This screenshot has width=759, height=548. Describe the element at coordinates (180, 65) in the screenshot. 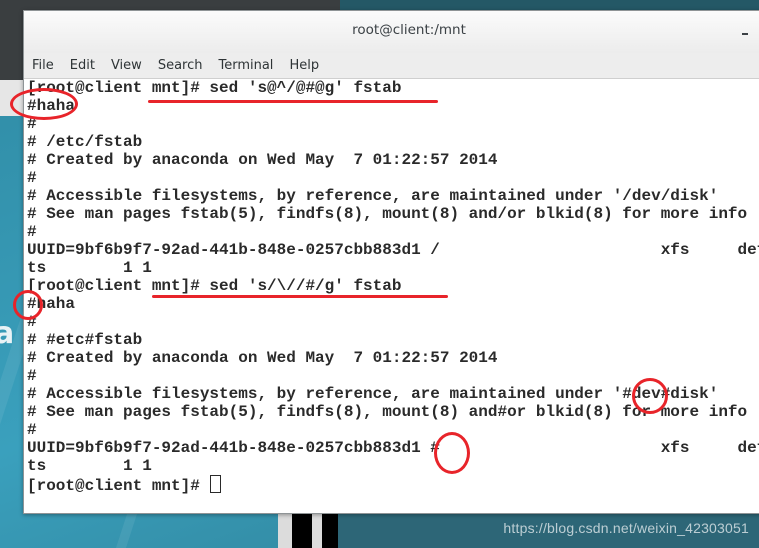

I see `menu-search: Search` at that location.